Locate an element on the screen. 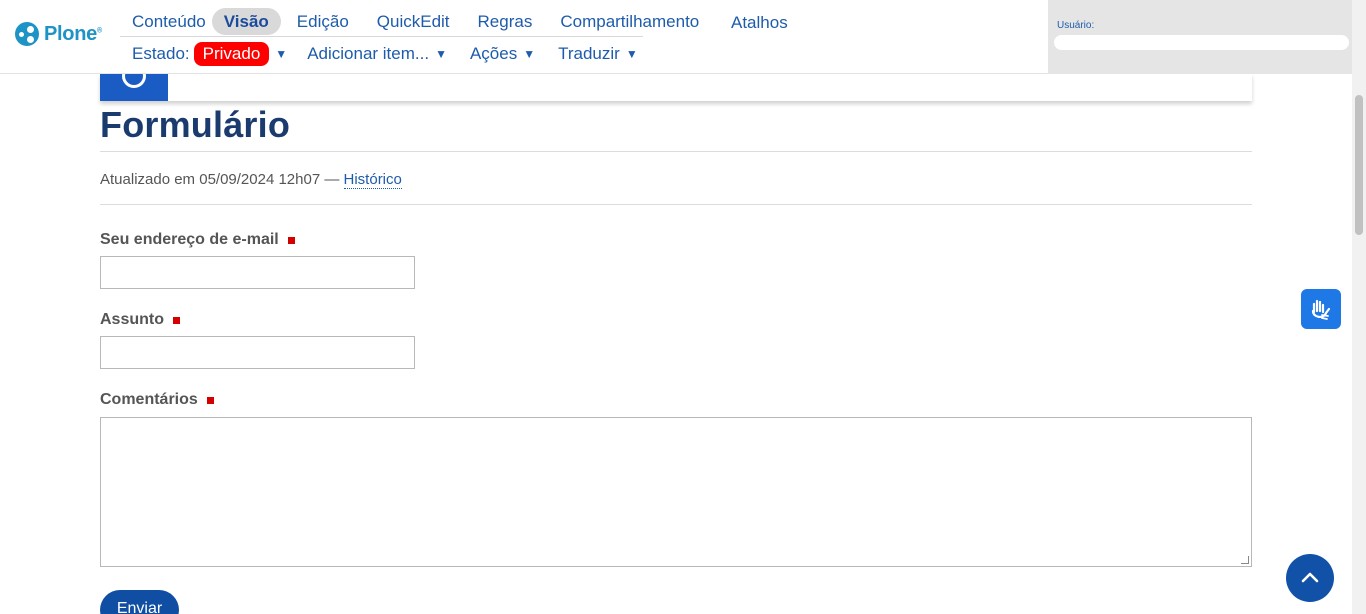  nav-regras: Regras is located at coordinates (505, 21).